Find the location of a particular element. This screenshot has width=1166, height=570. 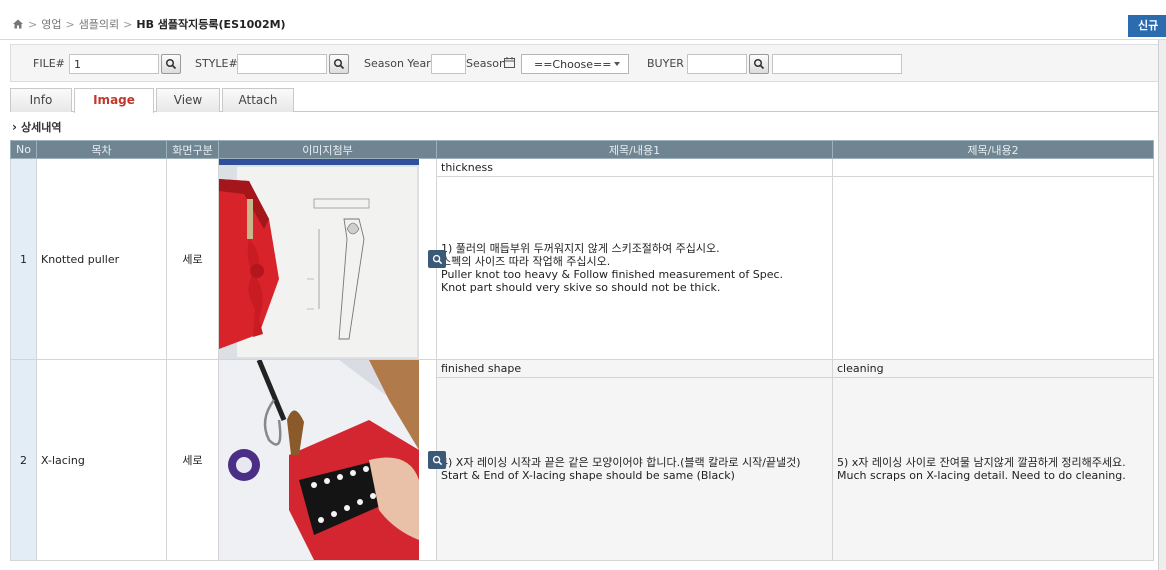

file-search-button is located at coordinates (171, 64).